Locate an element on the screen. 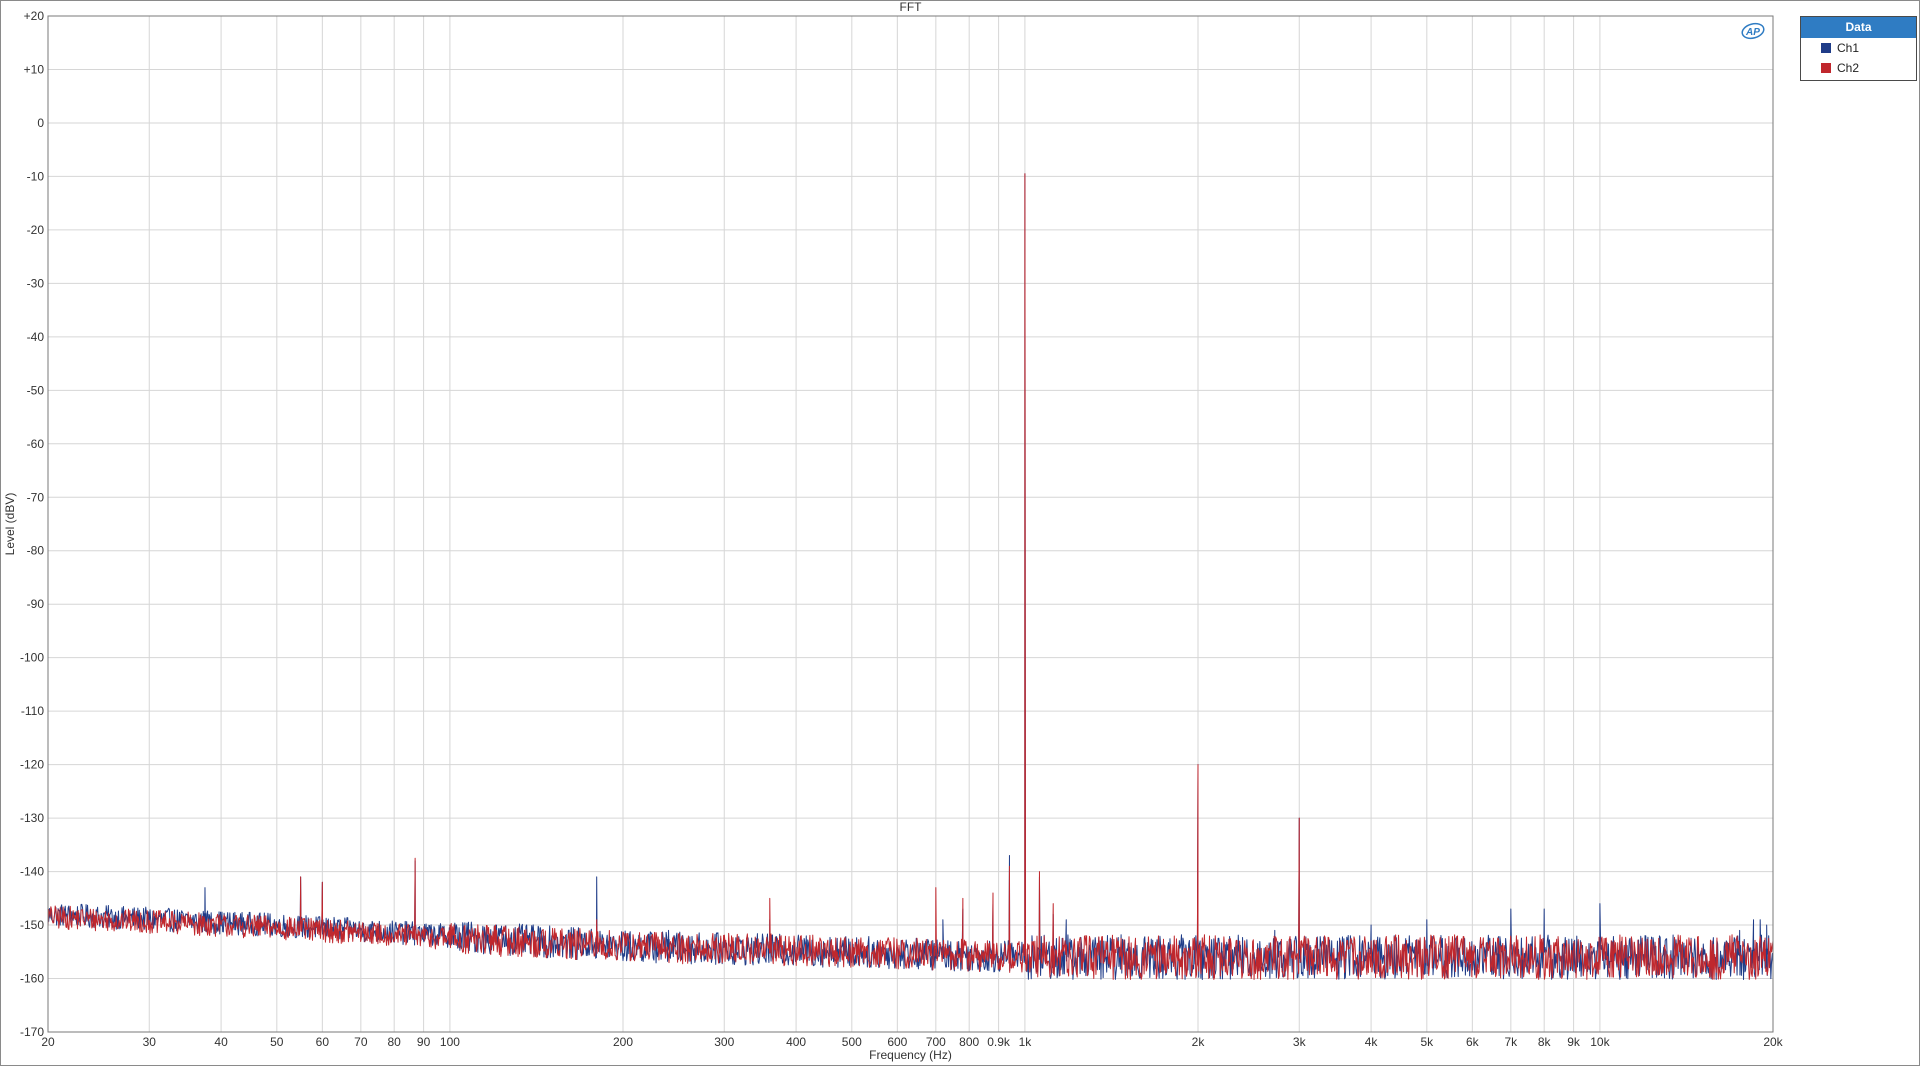 This screenshot has height=1066, width=1920. x-axis-label: Frequency (Hz) is located at coordinates (910, 1055).